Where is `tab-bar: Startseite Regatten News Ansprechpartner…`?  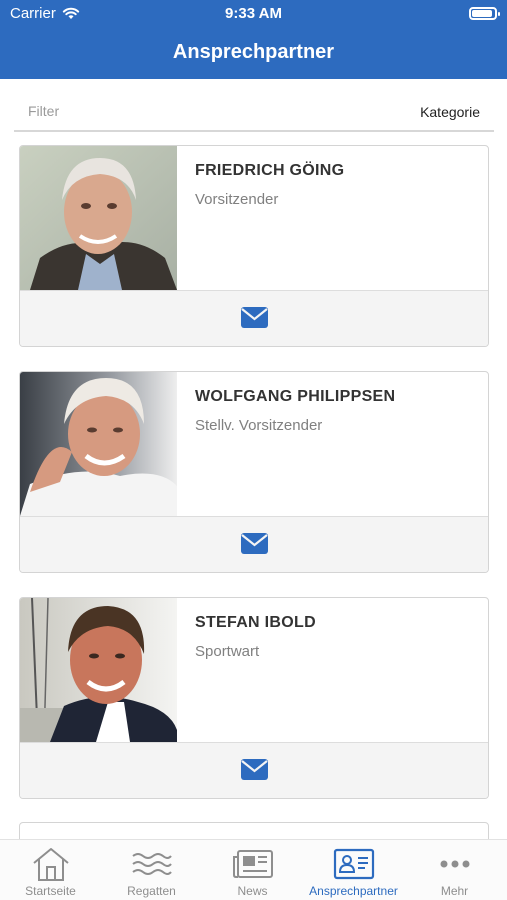
tab-bar: Startseite Regatten News Ansprechpartner… is located at coordinates (253, 869).